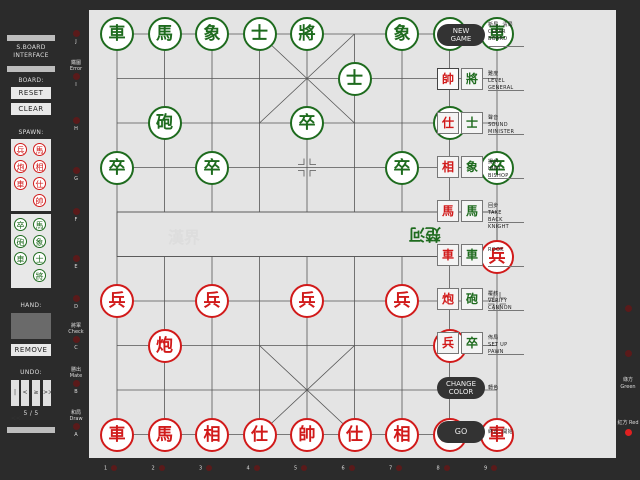 This screenshot has height=480, width=640. What do you see at coordinates (39, 200) in the screenshot?
I see `red-spawn-piece: 帥` at bounding box center [39, 200].